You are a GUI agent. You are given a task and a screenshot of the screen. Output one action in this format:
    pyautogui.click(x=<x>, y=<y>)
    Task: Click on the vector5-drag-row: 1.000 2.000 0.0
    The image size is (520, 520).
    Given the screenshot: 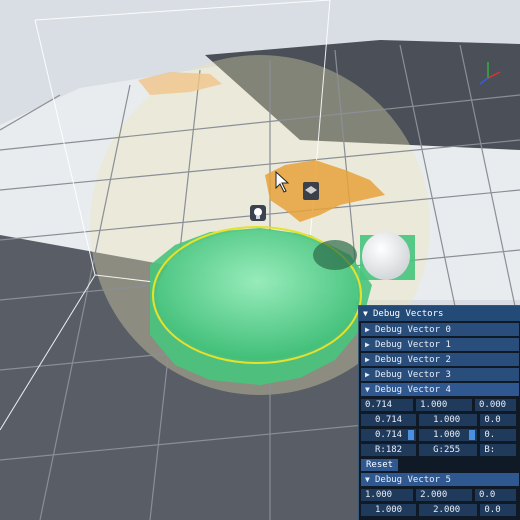 What is the action you would take?
    pyautogui.click(x=440, y=510)
    